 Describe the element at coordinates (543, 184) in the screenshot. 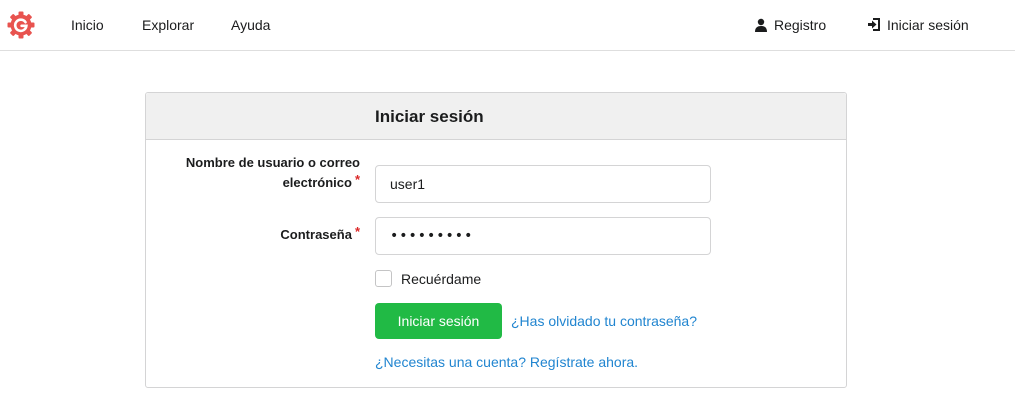

I see `username-input` at that location.